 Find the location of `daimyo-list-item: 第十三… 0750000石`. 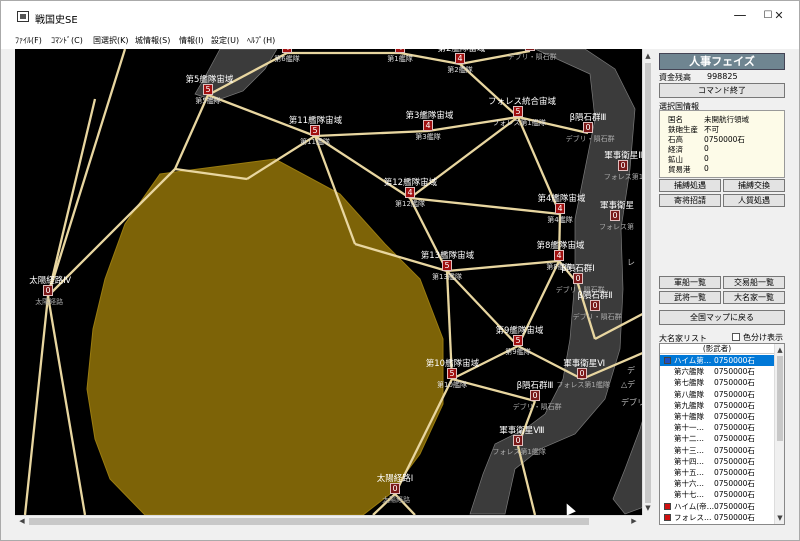

daimyo-list-item: 第十三… 0750000石 is located at coordinates (717, 450).